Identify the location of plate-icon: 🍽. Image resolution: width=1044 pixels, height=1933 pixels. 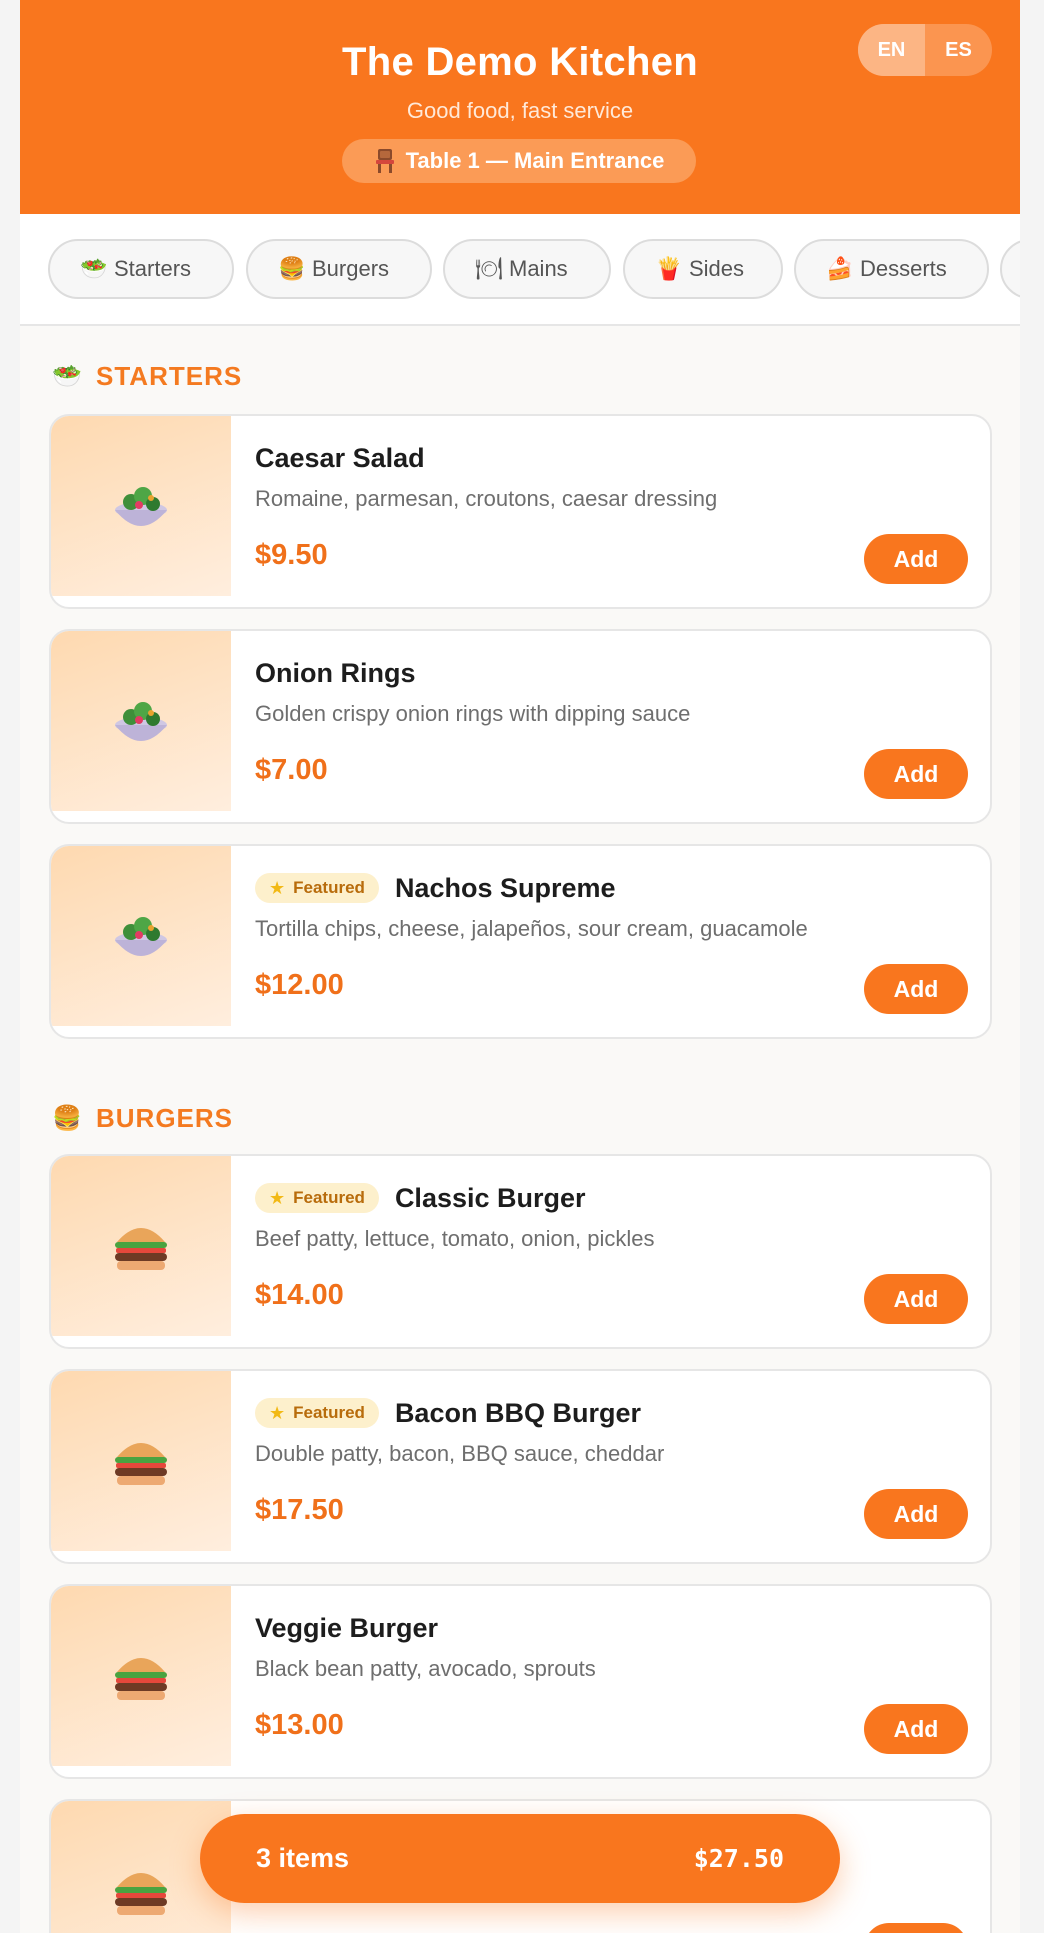
(489, 268).